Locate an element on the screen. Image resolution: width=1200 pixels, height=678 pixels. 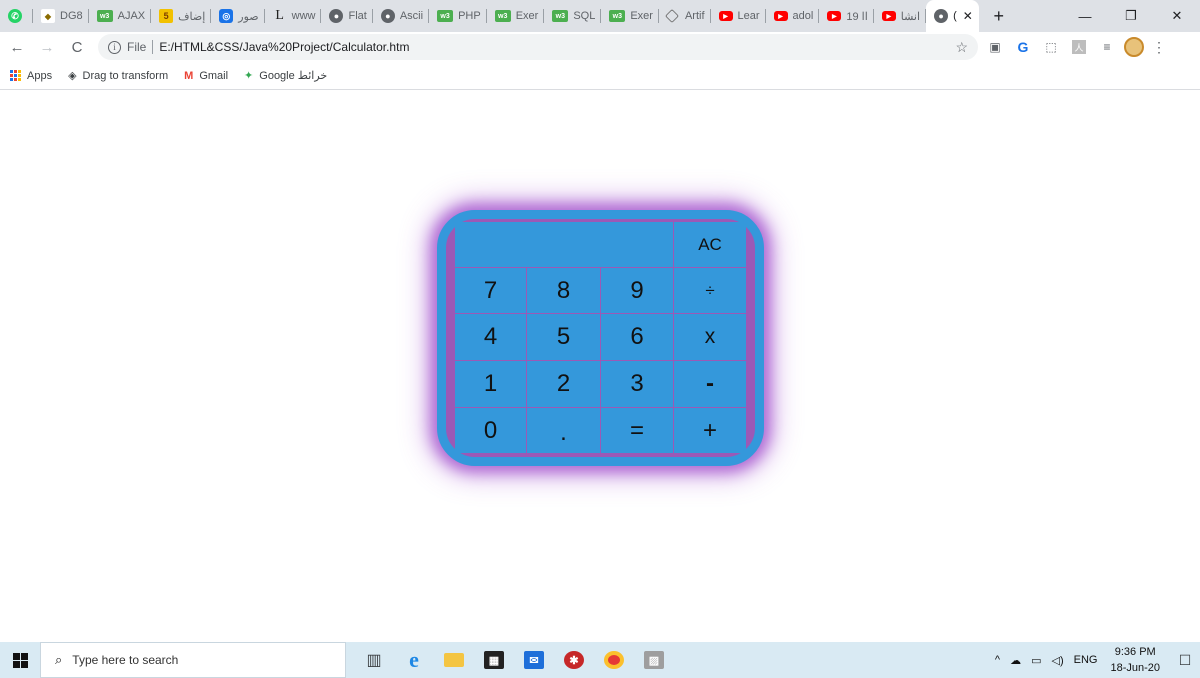
bookmark-apps: Apps is located at coordinates (31, 76).